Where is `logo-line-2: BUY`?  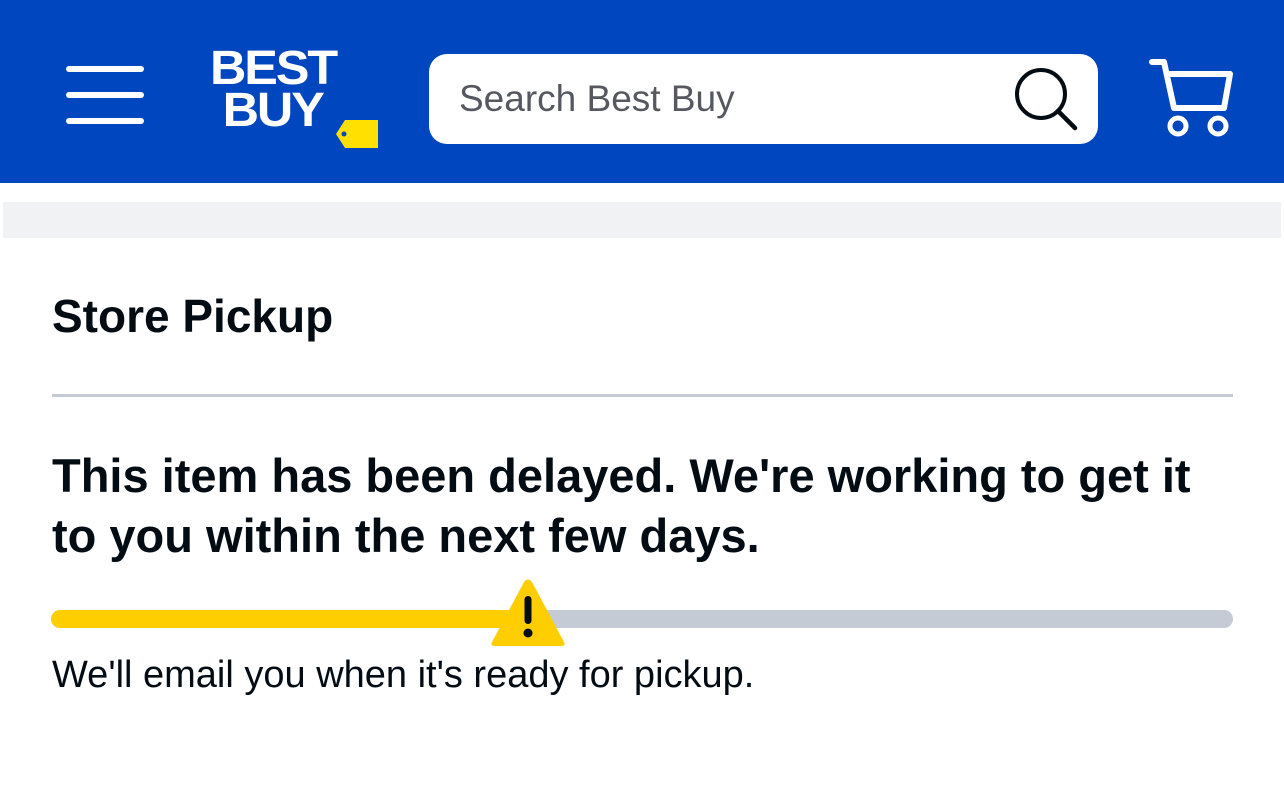
logo-line-2: BUY is located at coordinates (273, 110).